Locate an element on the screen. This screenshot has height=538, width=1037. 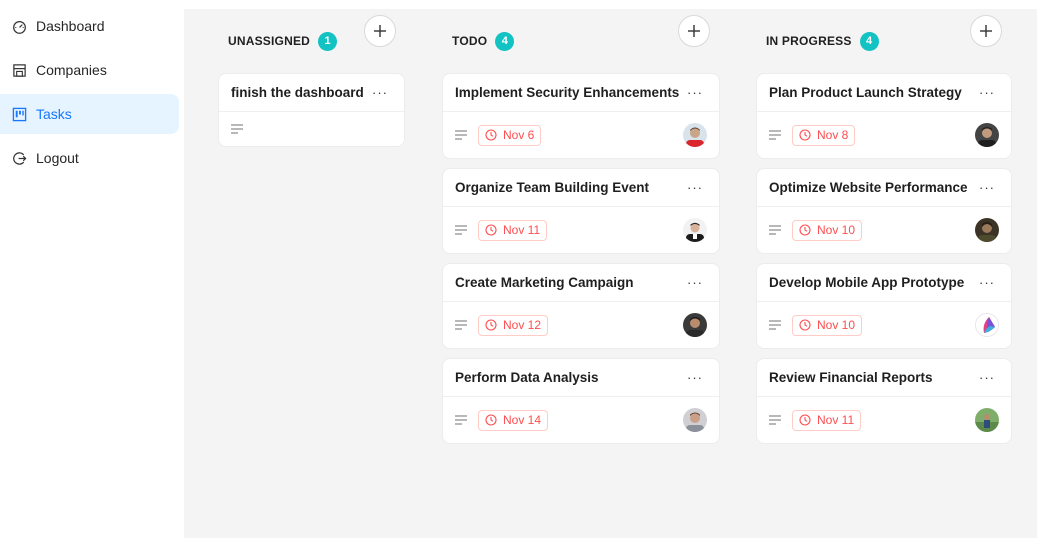
due-date-text: Nov 6 is located at coordinates (519, 135).